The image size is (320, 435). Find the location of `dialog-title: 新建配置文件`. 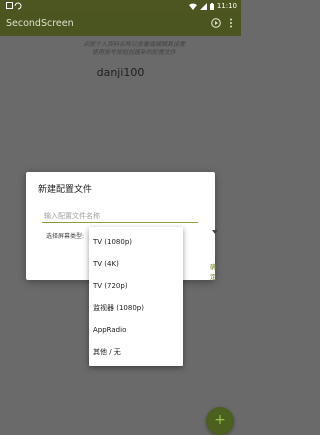

dialog-title: 新建配置文件 is located at coordinates (65, 190).